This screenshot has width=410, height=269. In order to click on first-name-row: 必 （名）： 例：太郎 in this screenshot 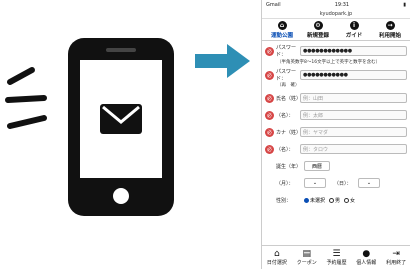, I will do `click(336, 115)`.